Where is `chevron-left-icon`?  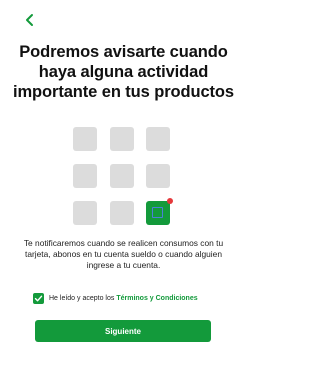 chevron-left-icon is located at coordinates (29, 20).